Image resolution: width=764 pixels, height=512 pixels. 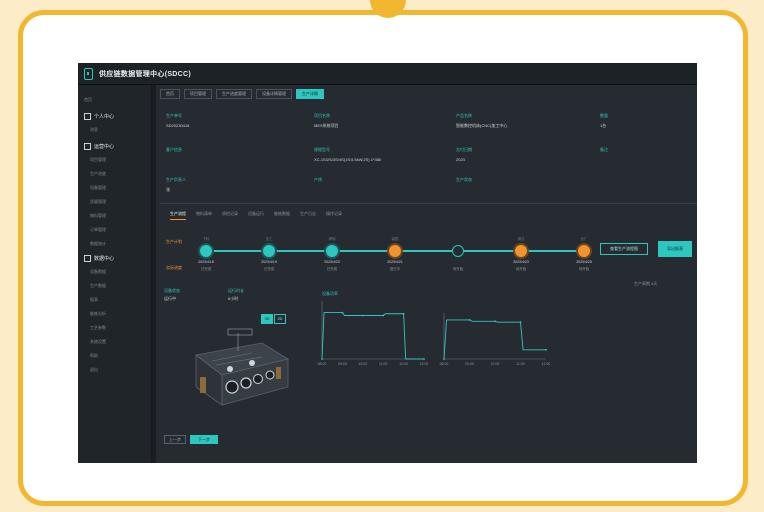 What do you see at coordinates (348, 154) in the screenshot?
I see `info-field: 规格型号 XC-1S/2S/3S/4S(1S:5.5kW,2S) 1*380` at bounding box center [348, 154].